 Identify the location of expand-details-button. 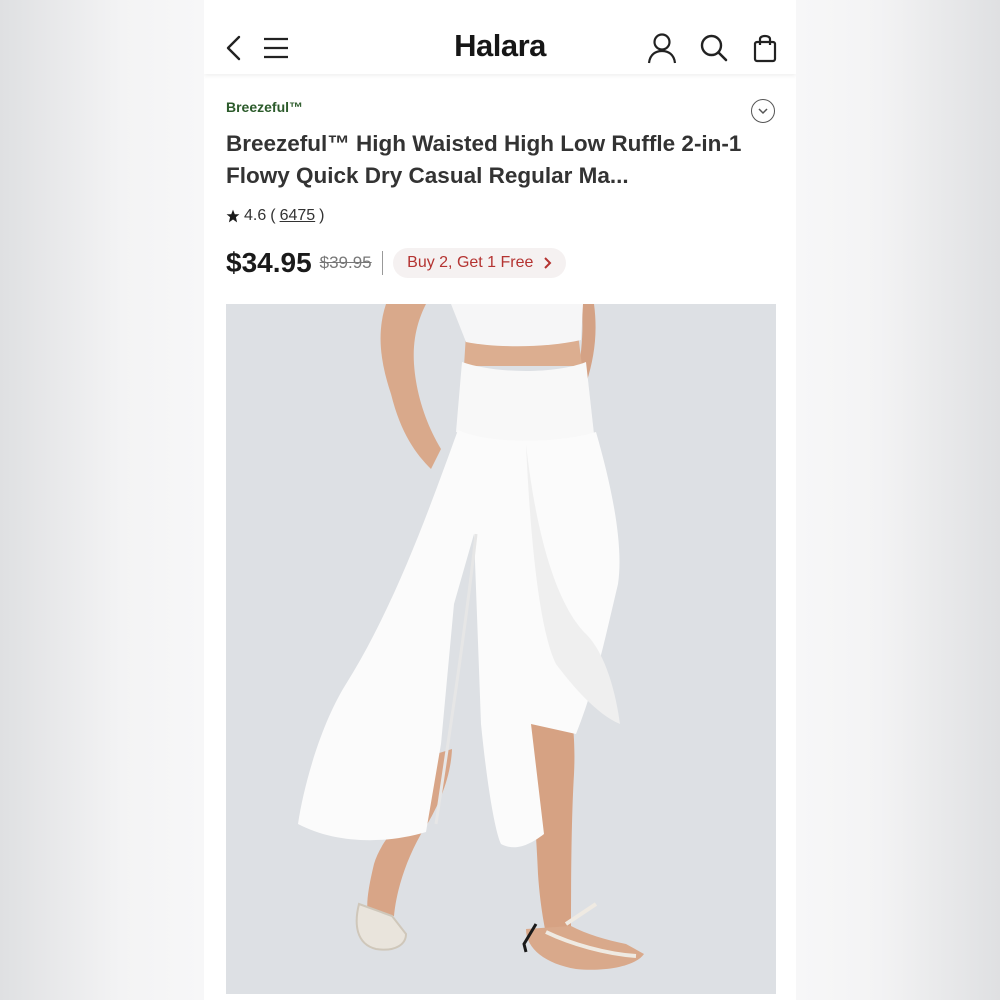
(763, 111).